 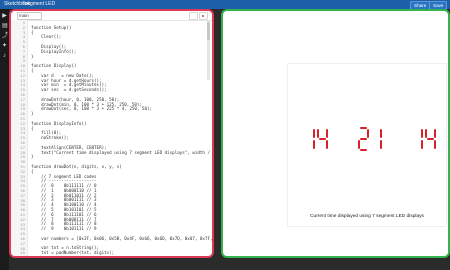 I want to click on segment-a, so click(x=363, y=128).